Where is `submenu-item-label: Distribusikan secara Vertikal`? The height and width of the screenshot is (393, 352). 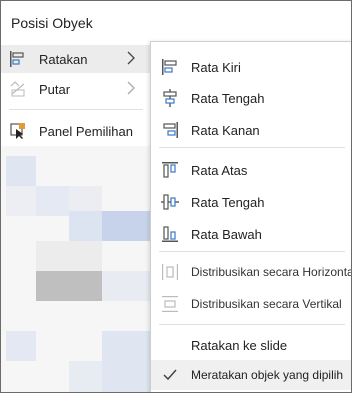 submenu-item-label: Distribusikan secara Vertikal is located at coordinates (266, 304).